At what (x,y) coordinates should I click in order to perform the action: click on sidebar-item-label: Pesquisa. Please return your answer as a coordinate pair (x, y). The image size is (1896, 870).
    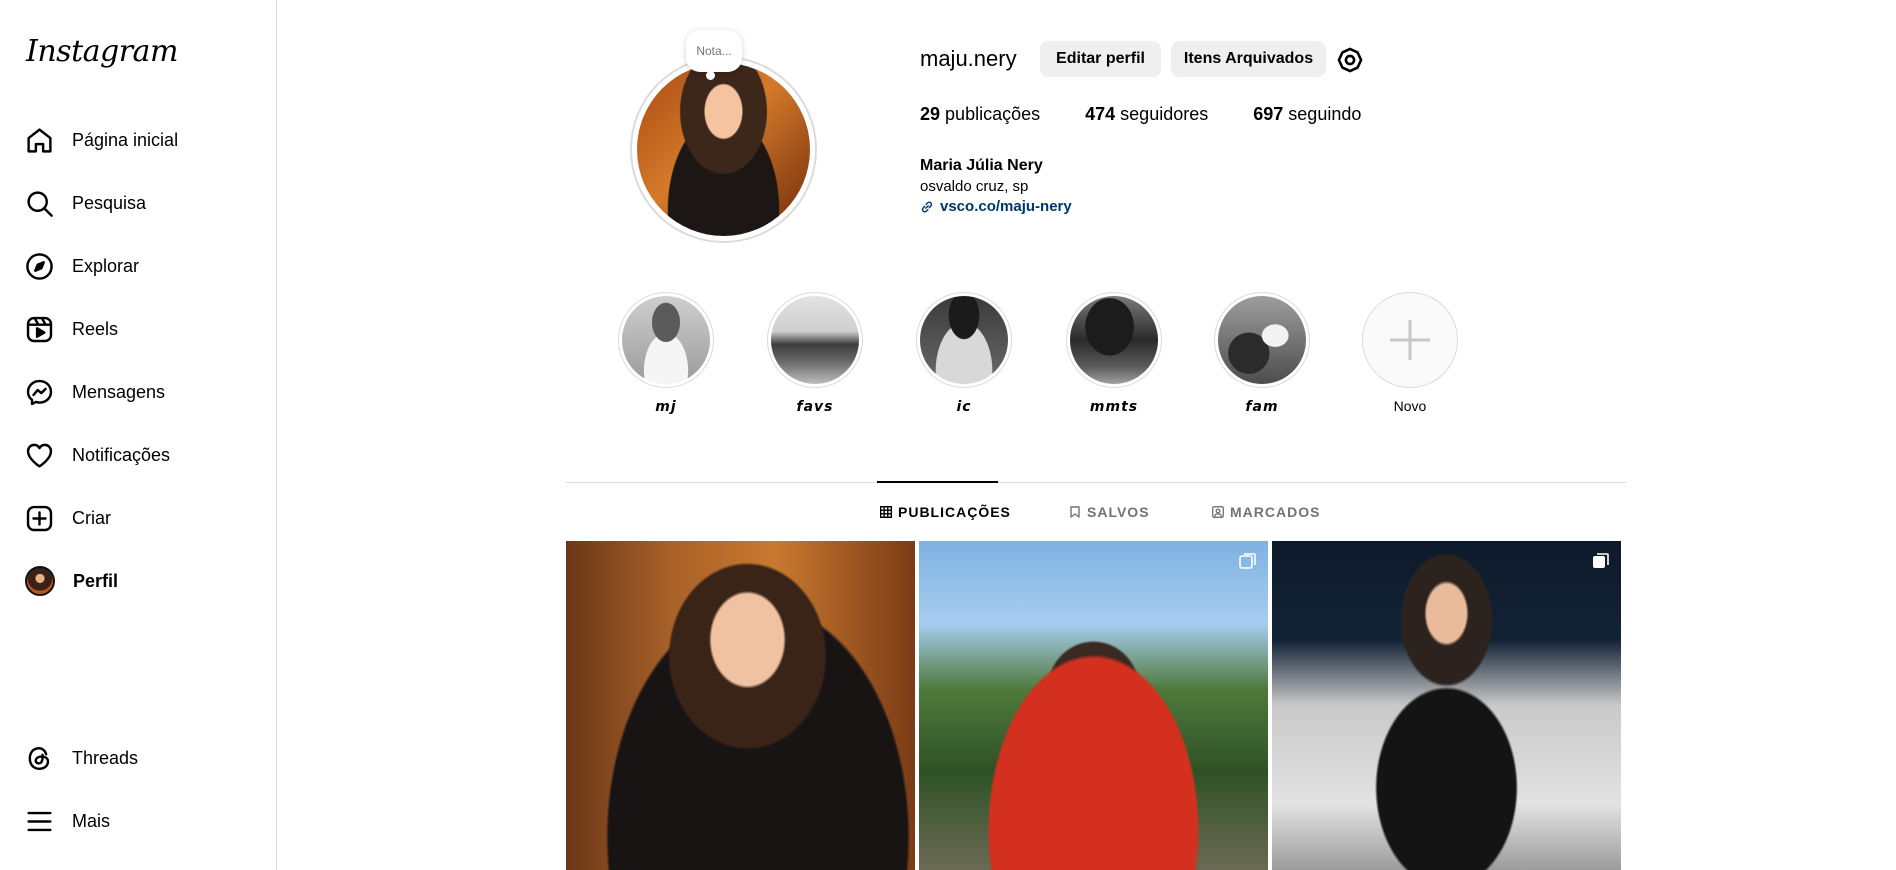
    Looking at the image, I should click on (109, 203).